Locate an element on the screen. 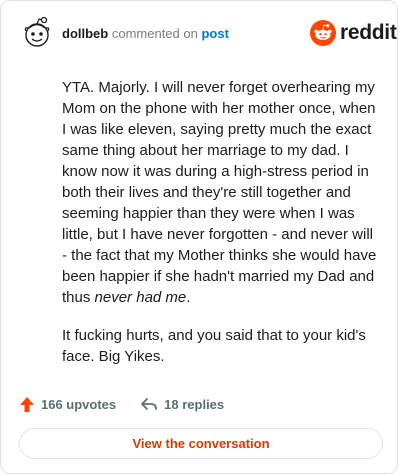  comment-header: dollbeb commented on post is located at coordinates (145, 34).